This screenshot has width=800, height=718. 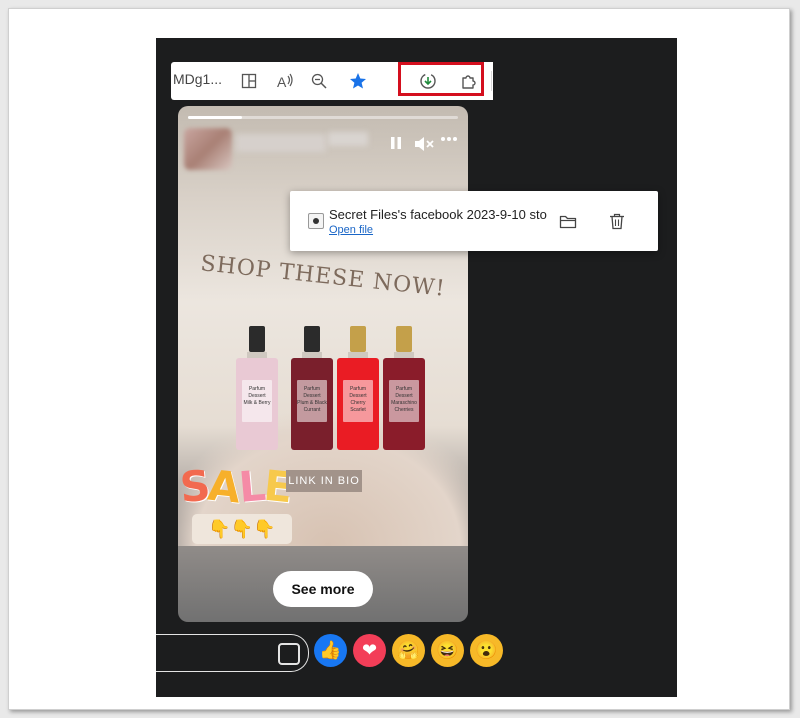 I want to click on sale-sticker: SALE, so click(x=235, y=486).